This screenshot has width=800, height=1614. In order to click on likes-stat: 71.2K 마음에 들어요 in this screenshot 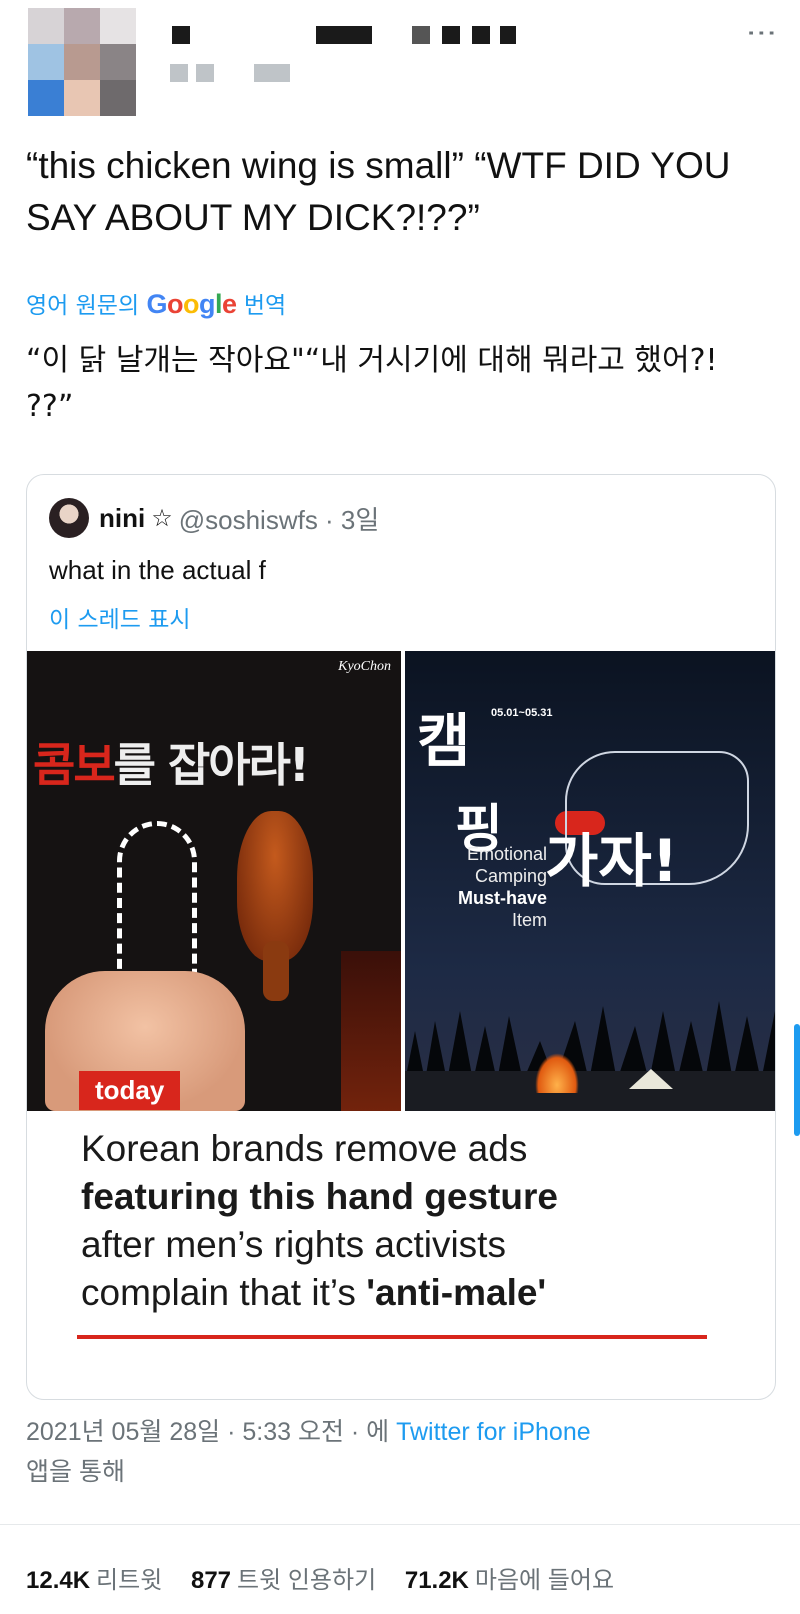, I will do `click(509, 1580)`.